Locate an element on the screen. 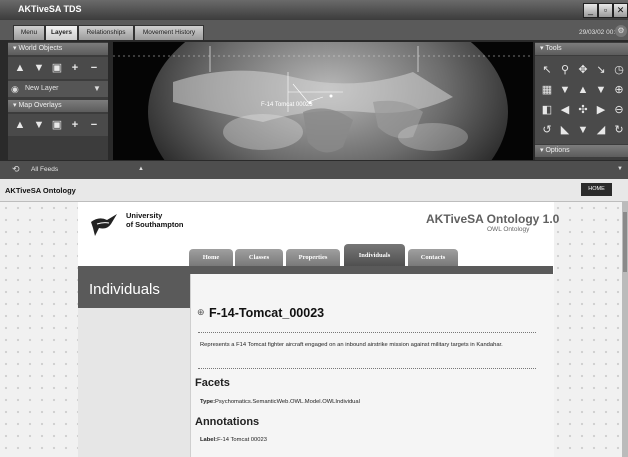 The image size is (628, 457). new-layer-label: New Layer is located at coordinates (42, 88).